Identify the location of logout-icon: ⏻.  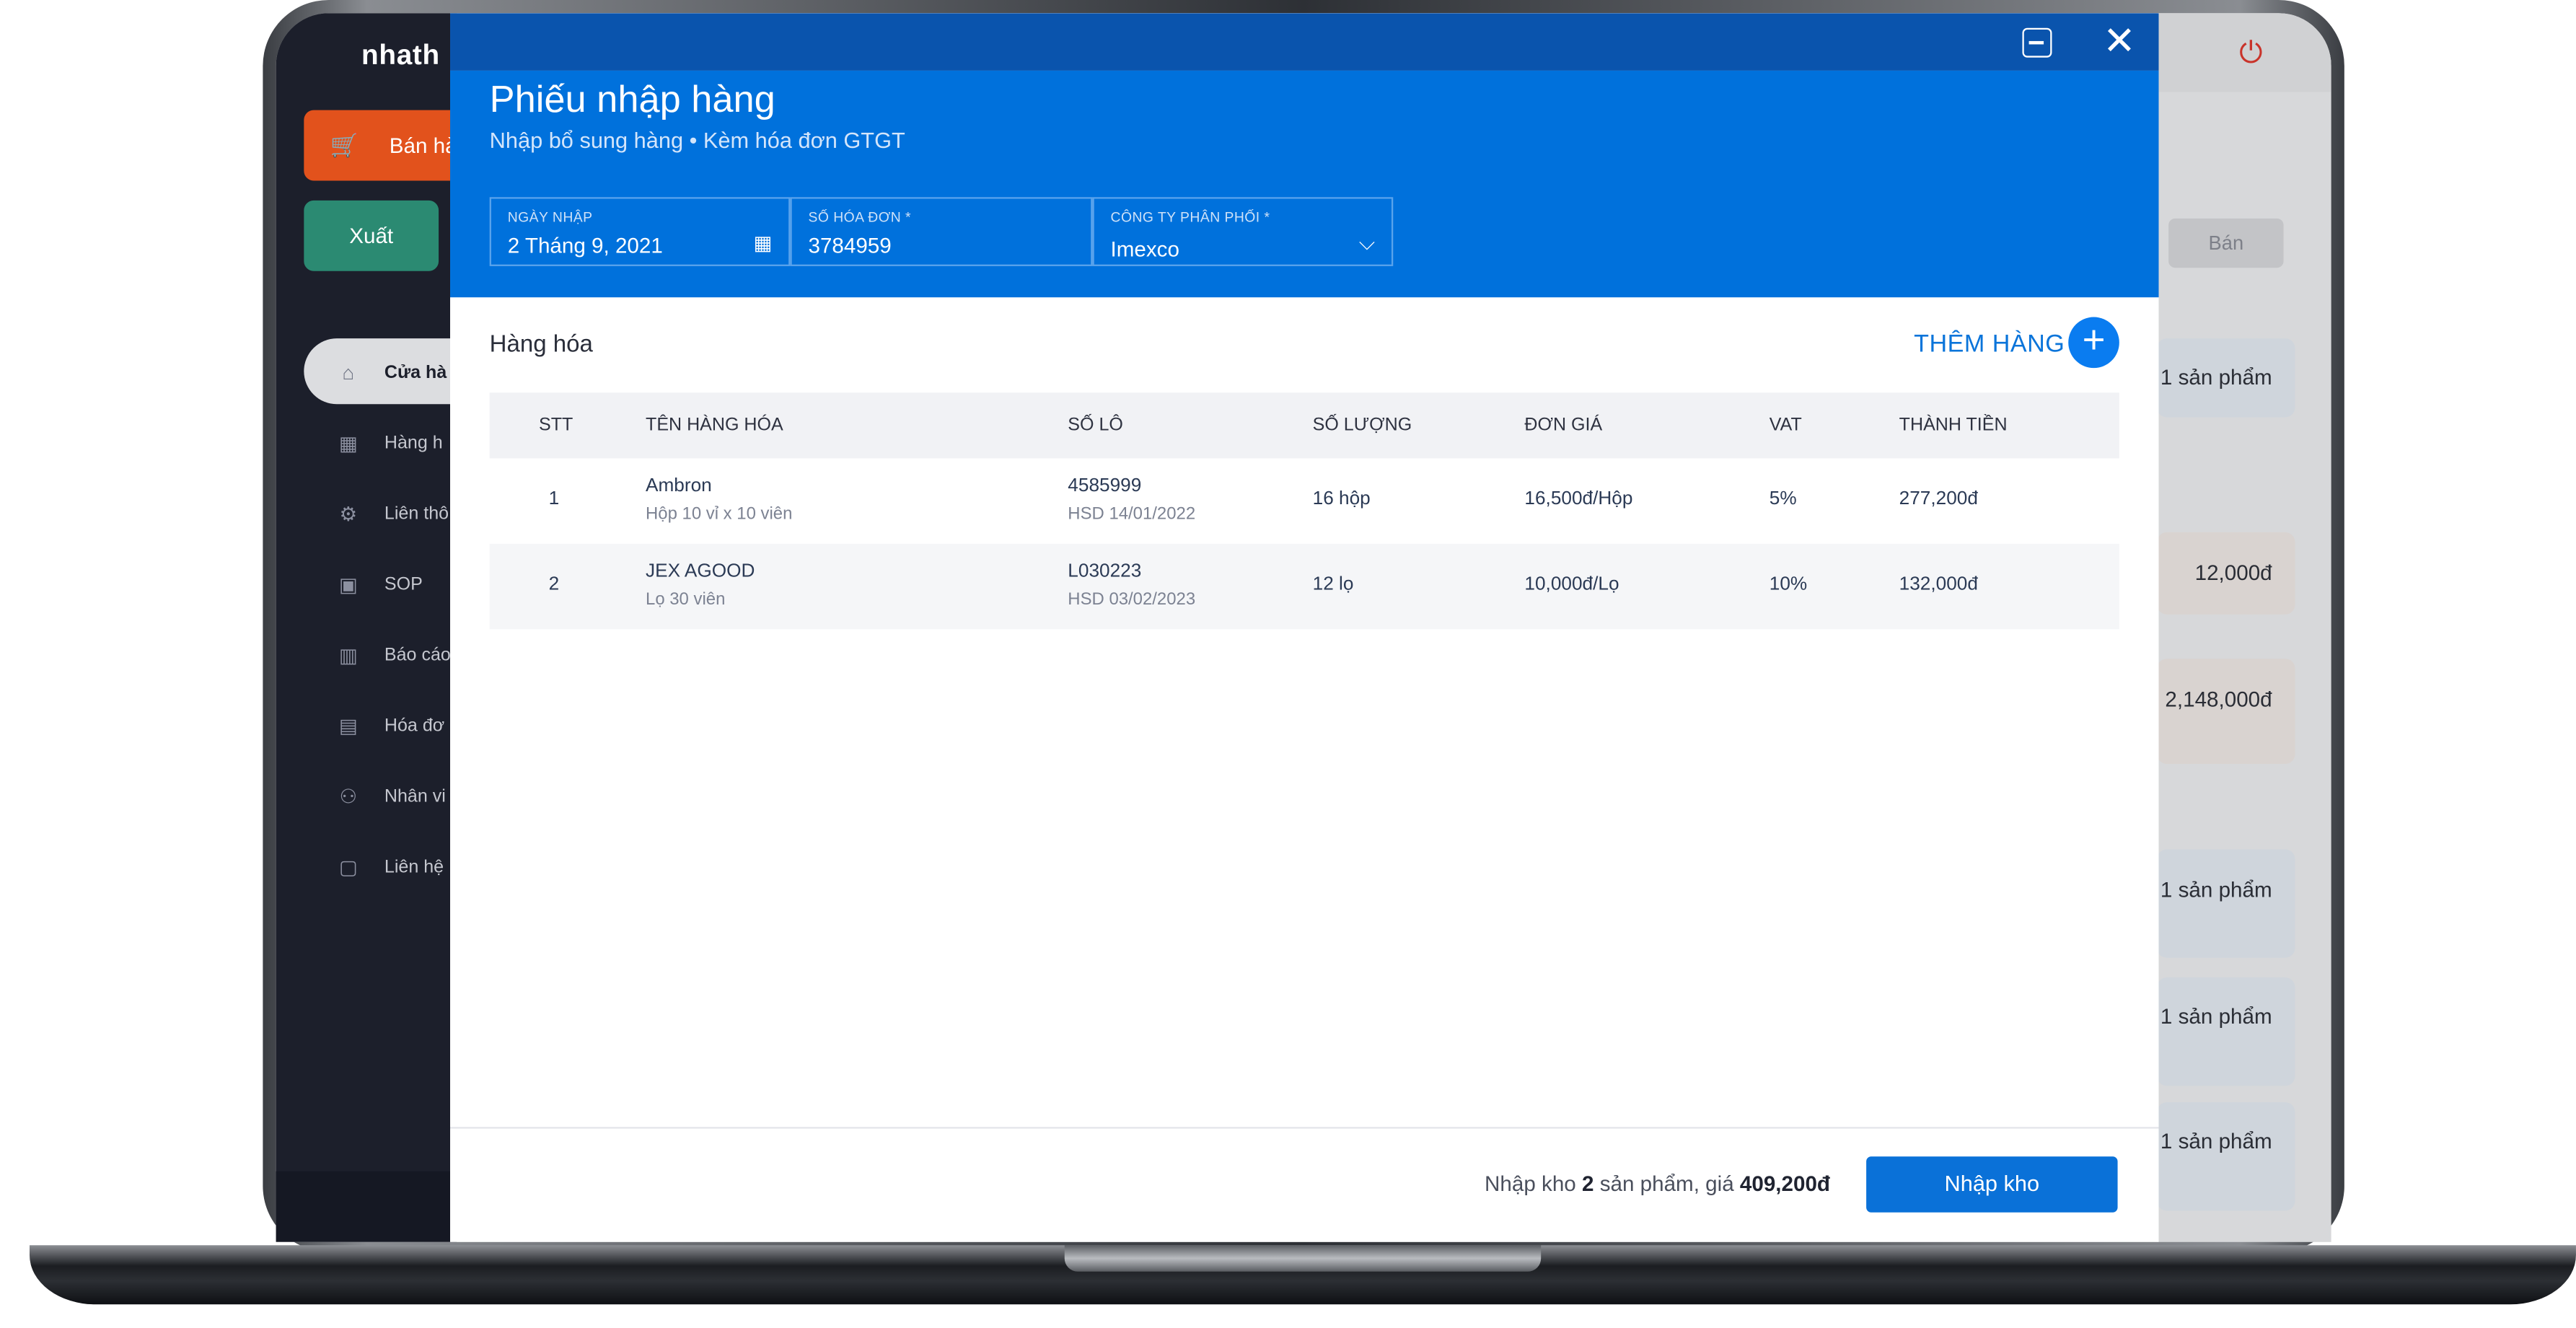
(2250, 53).